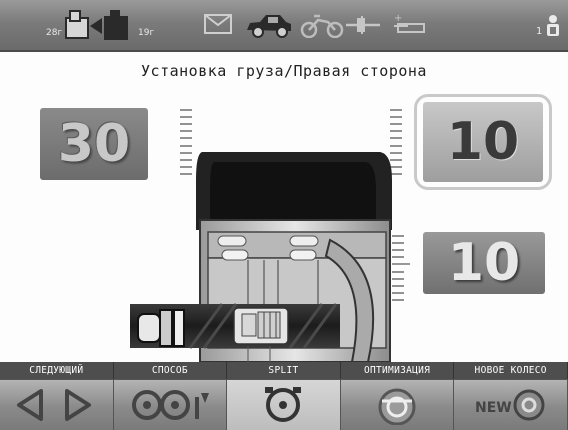  I want to click on softkey-button-bar: NEW, so click(284, 404).